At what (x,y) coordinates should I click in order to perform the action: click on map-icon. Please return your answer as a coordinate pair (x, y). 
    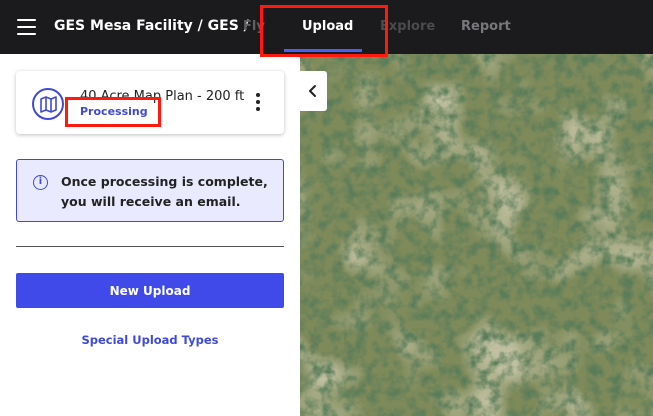
    Looking at the image, I should click on (48, 104).